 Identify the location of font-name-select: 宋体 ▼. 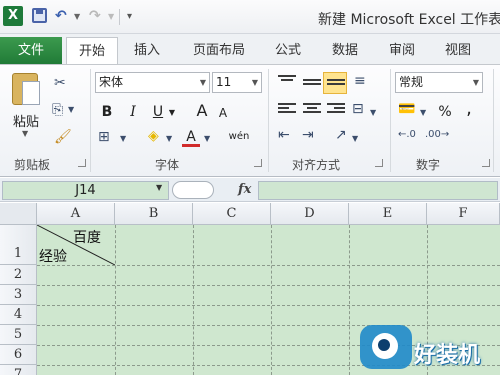
(152, 82).